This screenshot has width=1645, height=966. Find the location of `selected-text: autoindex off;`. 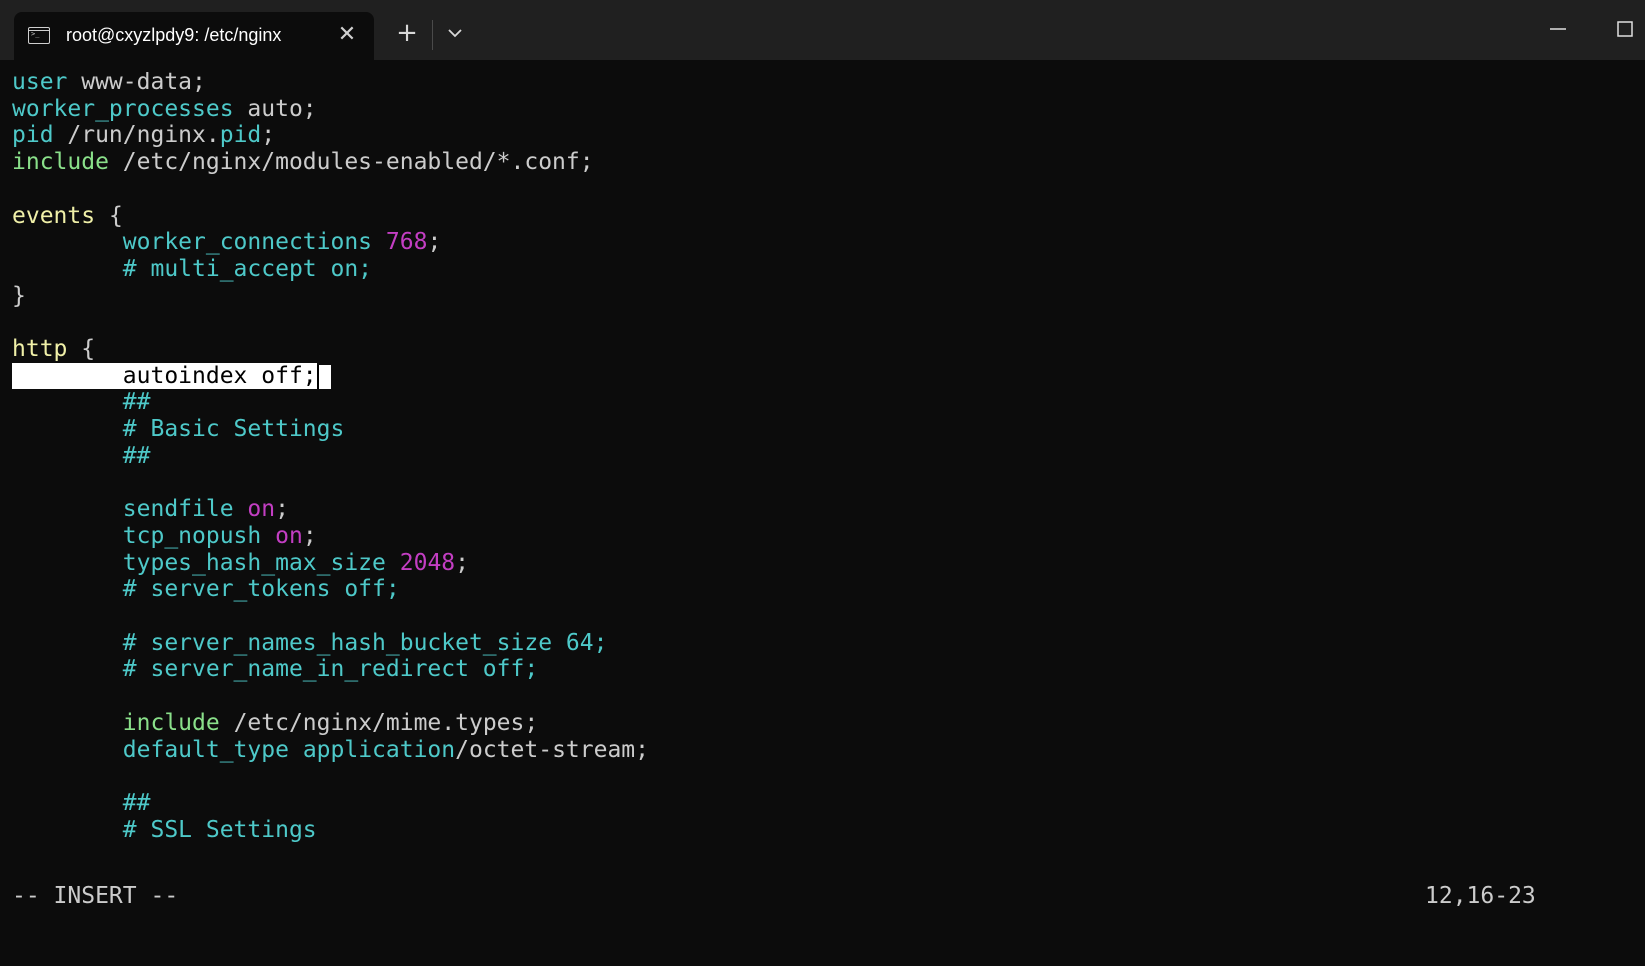

selected-text: autoindex off; is located at coordinates (164, 376).